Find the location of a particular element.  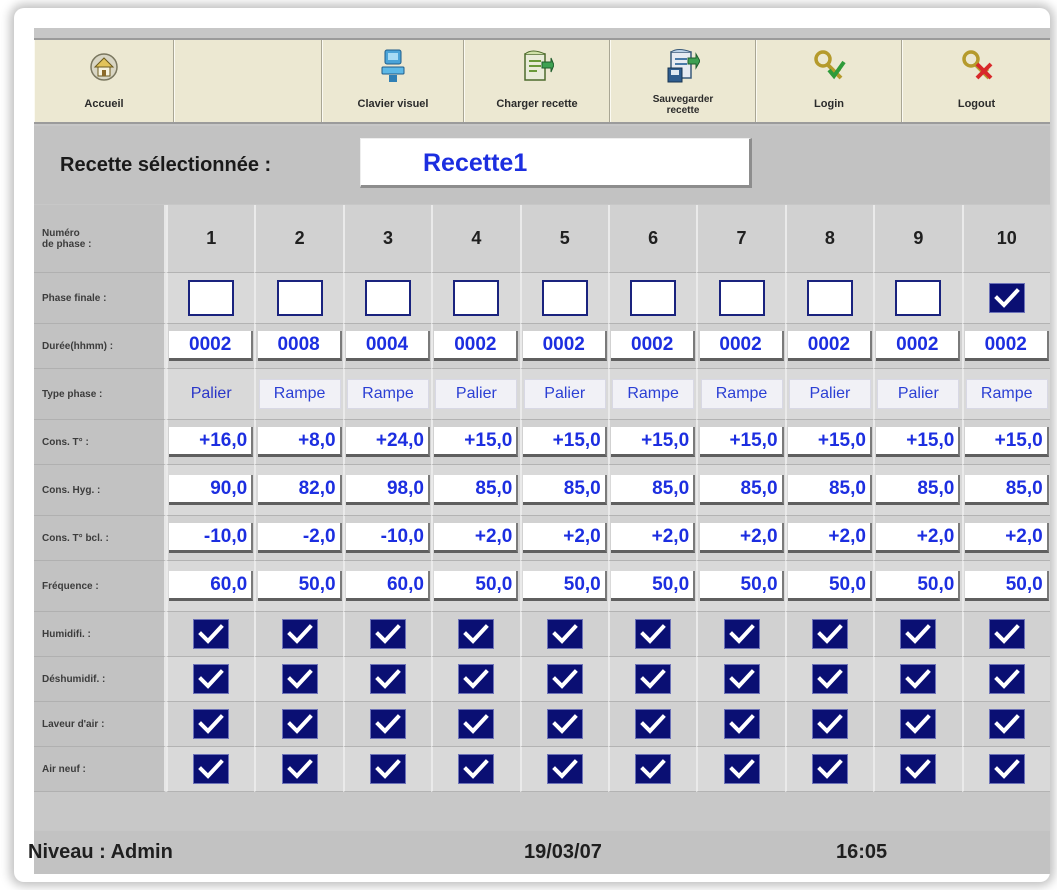

home-button: Accueil is located at coordinates (104, 81).